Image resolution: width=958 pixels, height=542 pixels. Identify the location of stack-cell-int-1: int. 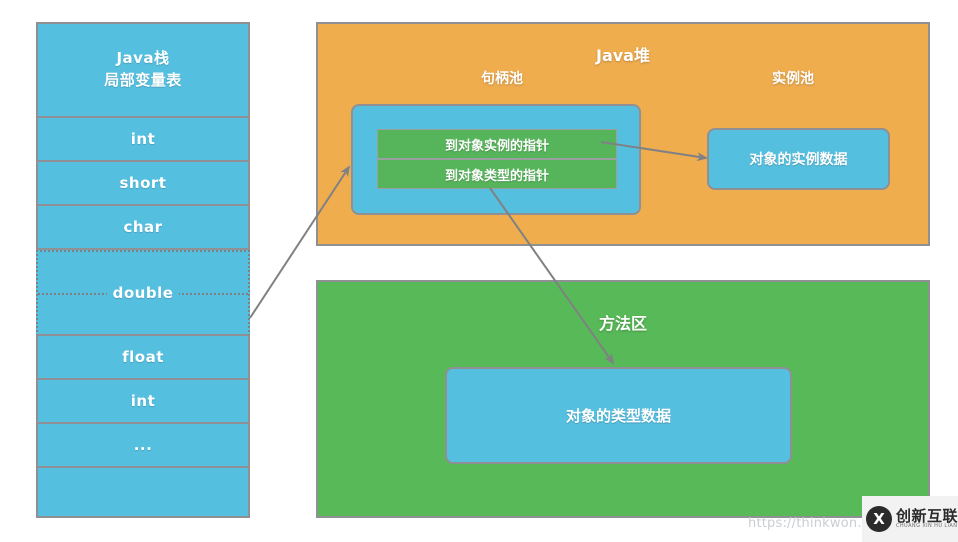
(143, 140).